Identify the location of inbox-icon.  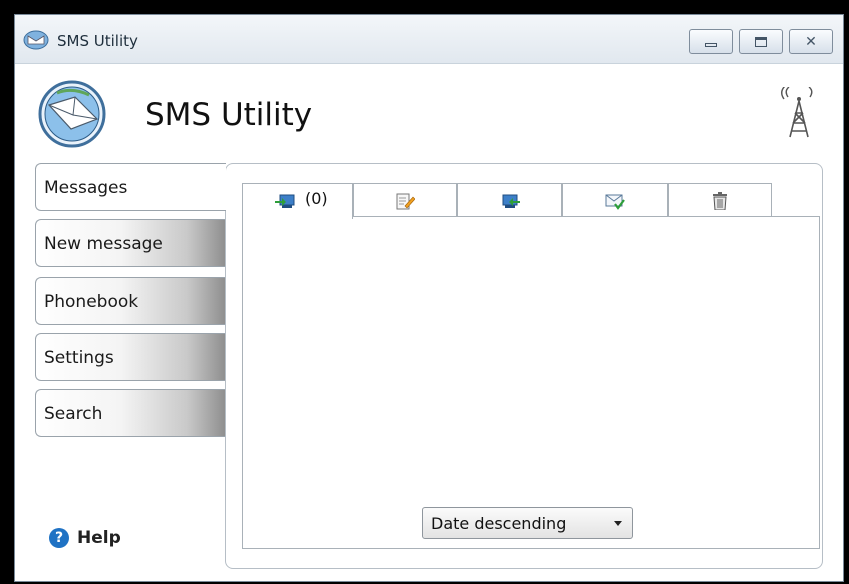
(285, 201).